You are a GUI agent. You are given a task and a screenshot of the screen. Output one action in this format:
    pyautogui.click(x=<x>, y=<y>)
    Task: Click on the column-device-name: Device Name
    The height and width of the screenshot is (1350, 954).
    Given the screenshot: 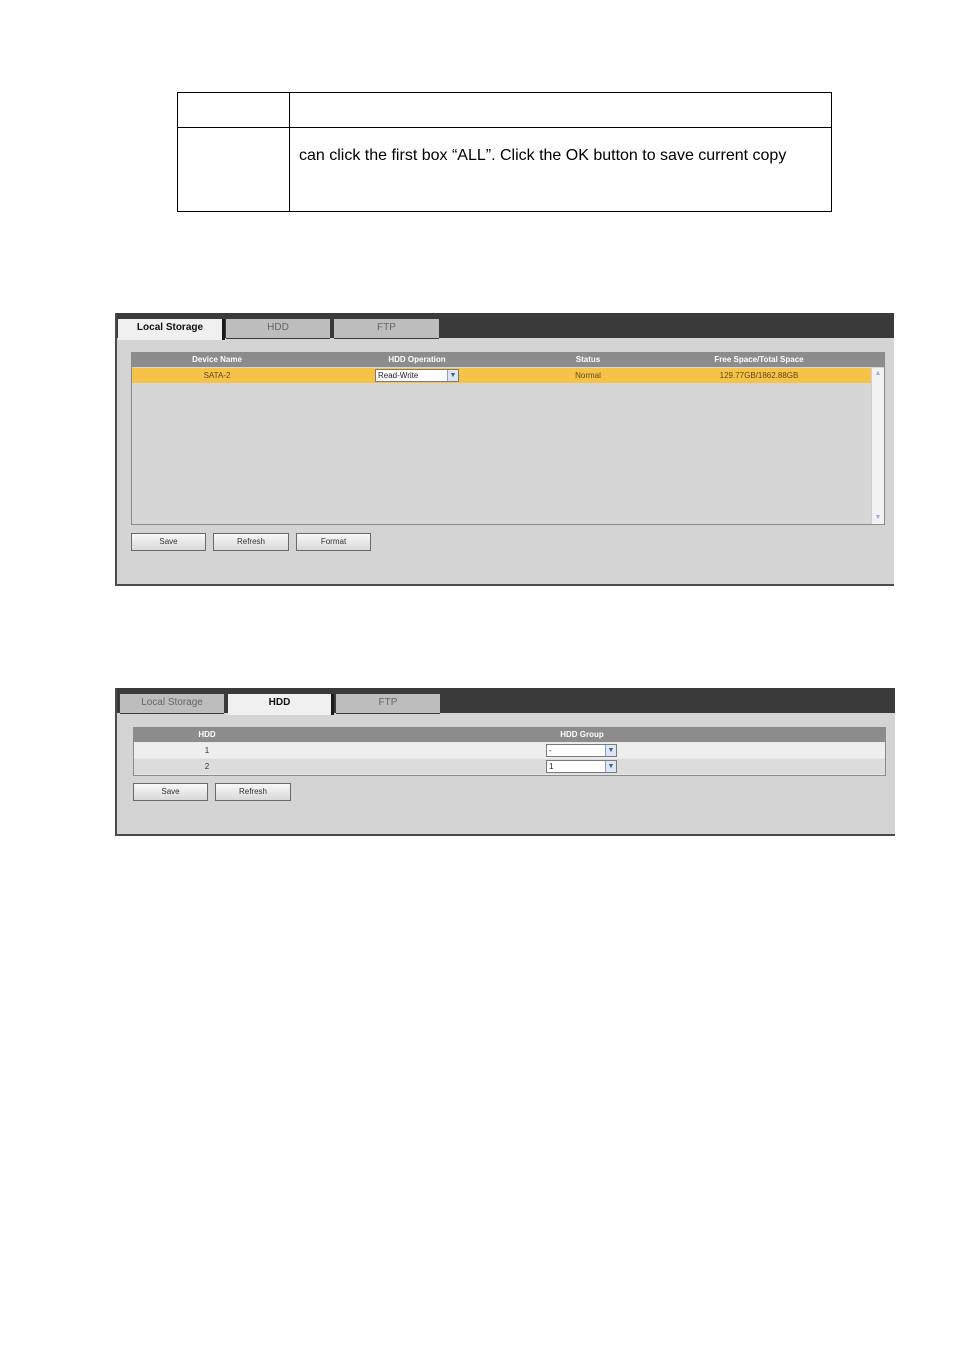 What is the action you would take?
    pyautogui.click(x=217, y=359)
    